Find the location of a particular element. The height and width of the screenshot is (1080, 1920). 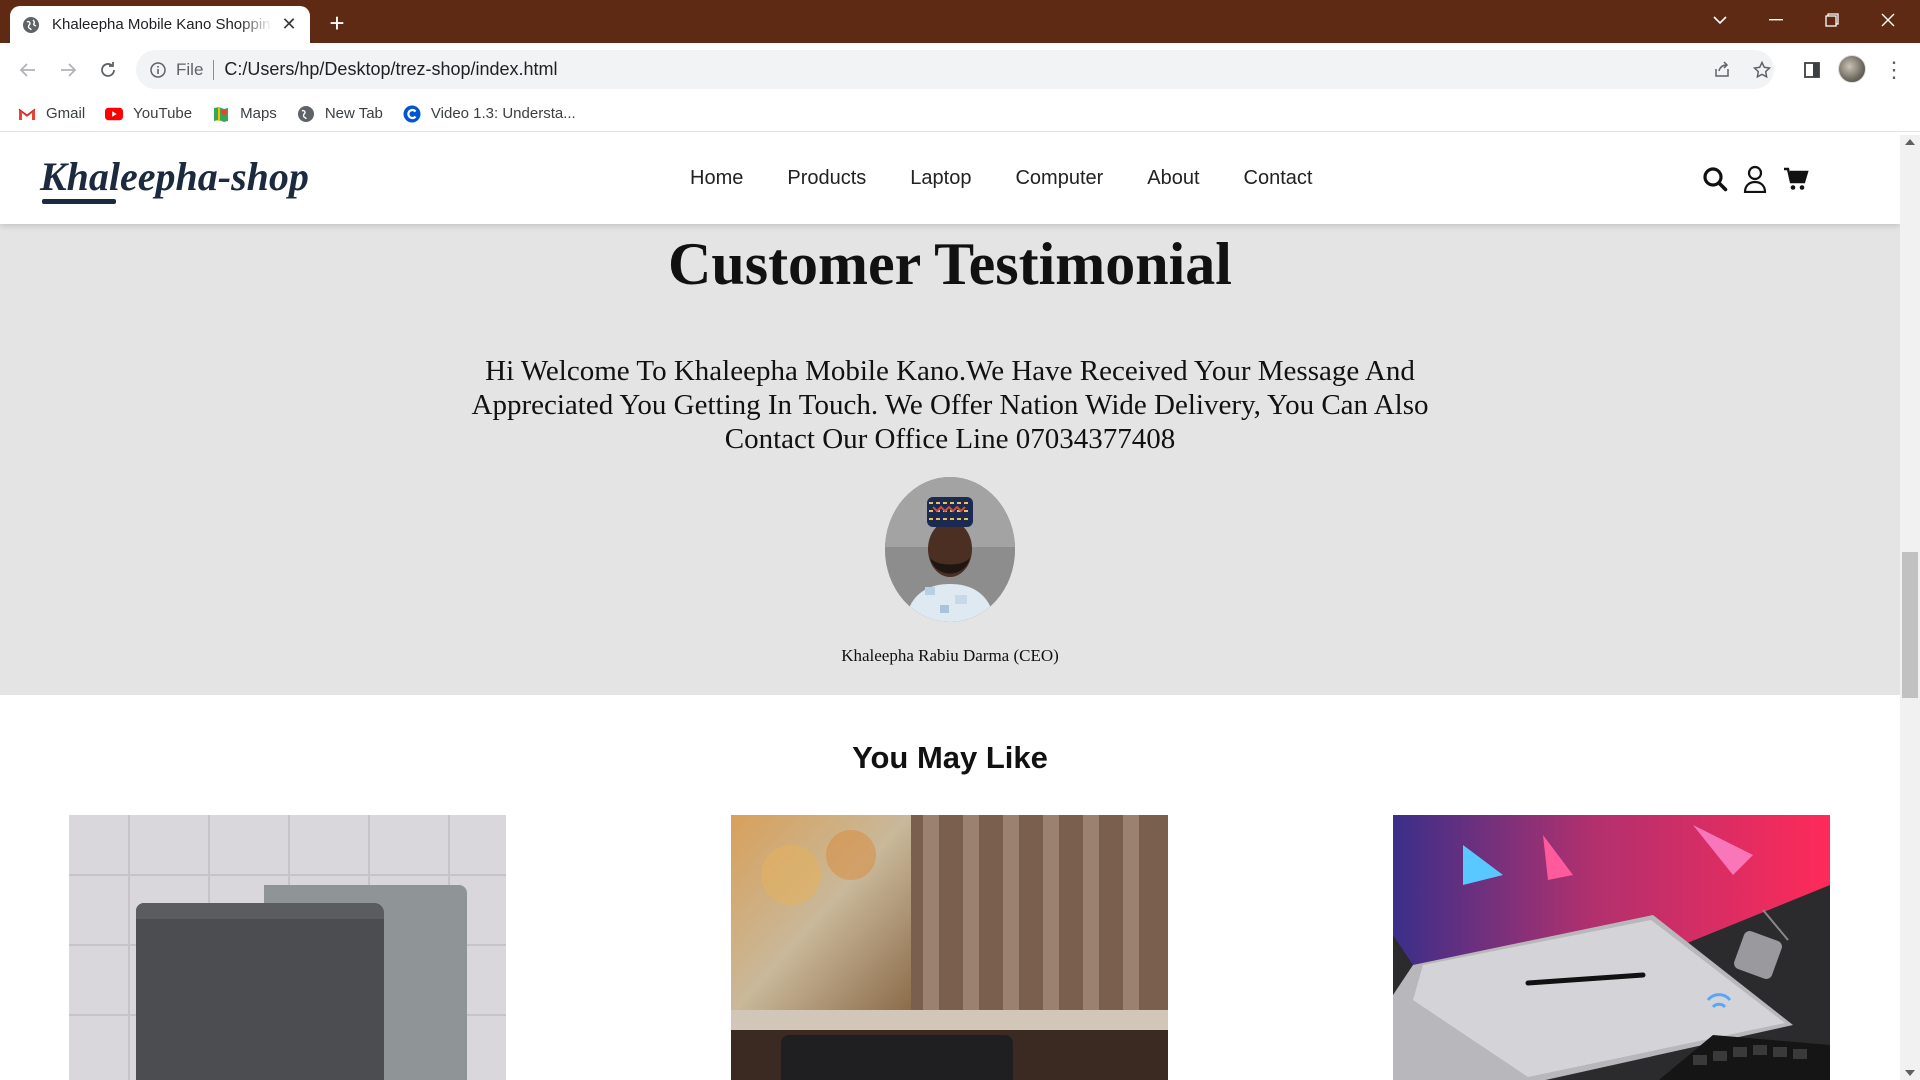

cart-icon is located at coordinates (1796, 179).